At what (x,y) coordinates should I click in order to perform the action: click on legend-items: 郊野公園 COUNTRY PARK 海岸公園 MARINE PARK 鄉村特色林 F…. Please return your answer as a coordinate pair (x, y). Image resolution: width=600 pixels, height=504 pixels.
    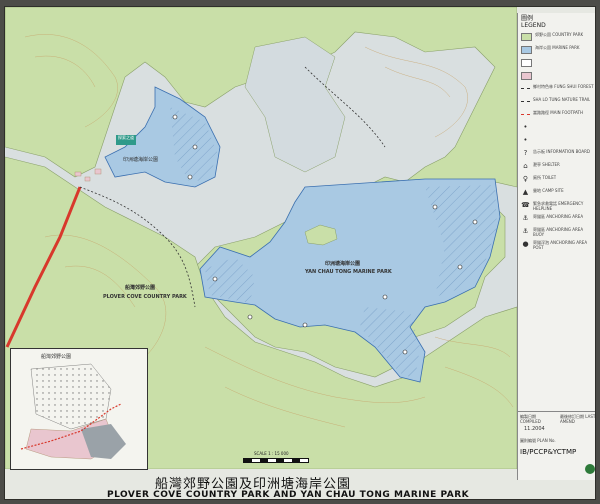
    Looking at the image, I should click on (556, 141).